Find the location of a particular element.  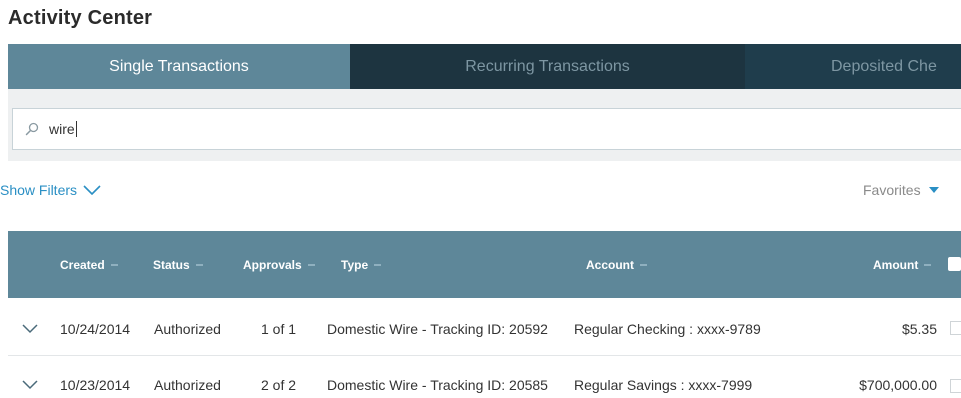

column-header-account: Account is located at coordinates (616, 264).